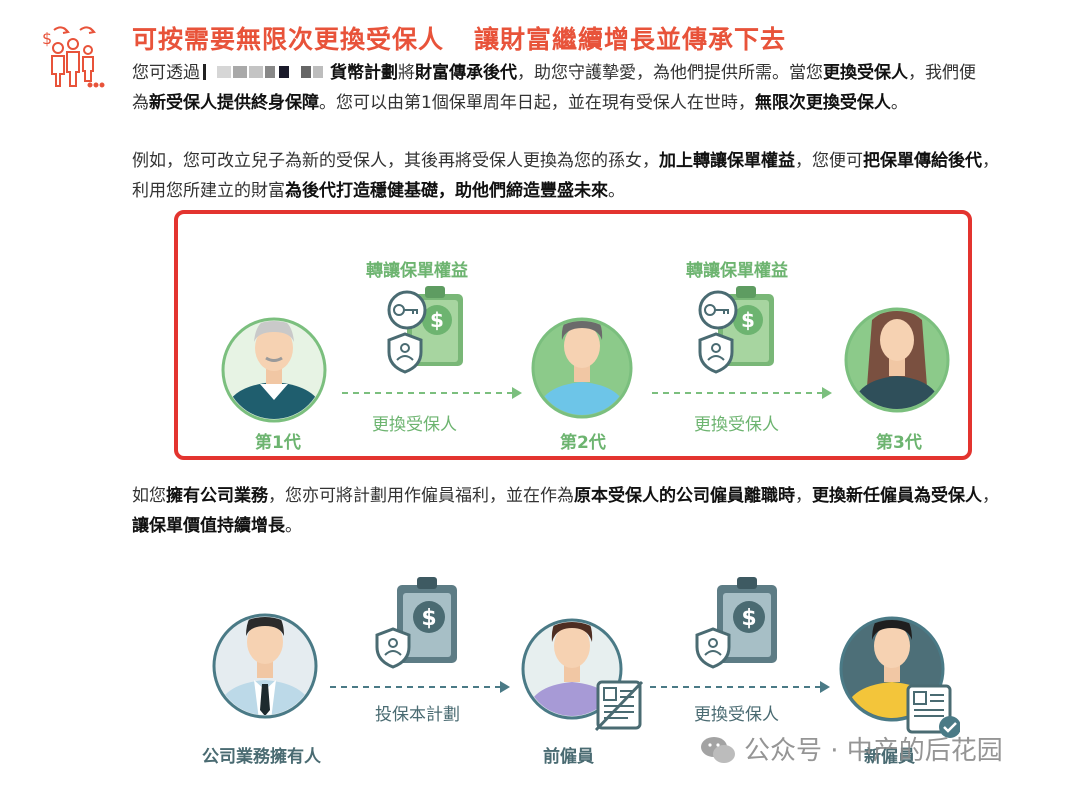 The height and width of the screenshot is (792, 1080). What do you see at coordinates (568, 757) in the screenshot?
I see `former-employee-label: 前僱員` at bounding box center [568, 757].